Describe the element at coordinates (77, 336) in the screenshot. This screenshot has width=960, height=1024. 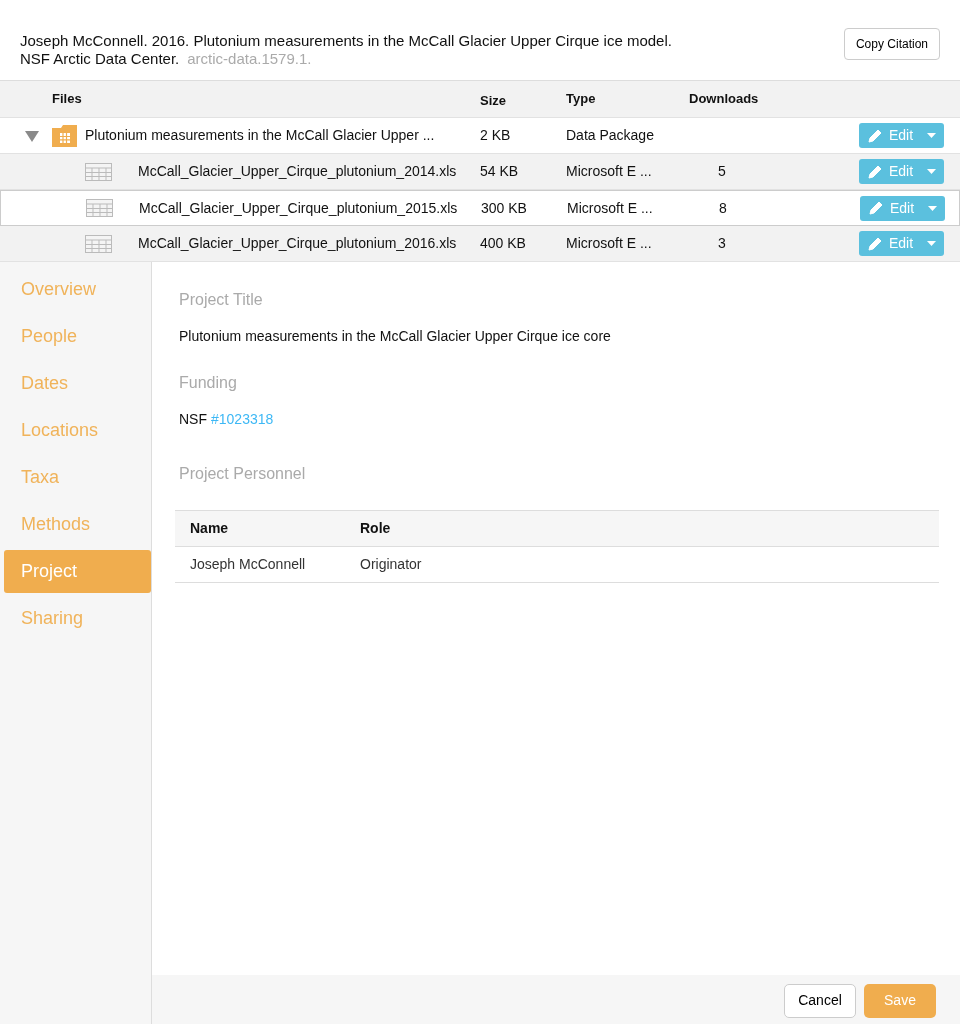
I see `sidebar-item: People` at that location.